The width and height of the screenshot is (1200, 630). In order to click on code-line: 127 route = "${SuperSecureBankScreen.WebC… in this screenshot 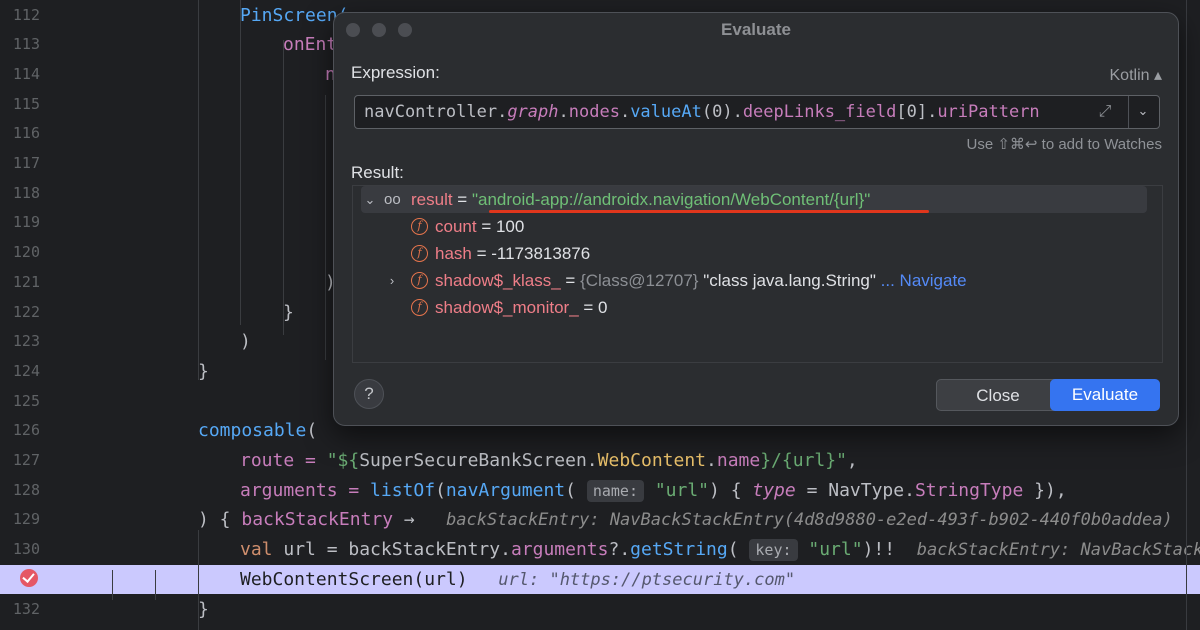, I will do `click(600, 461)`.